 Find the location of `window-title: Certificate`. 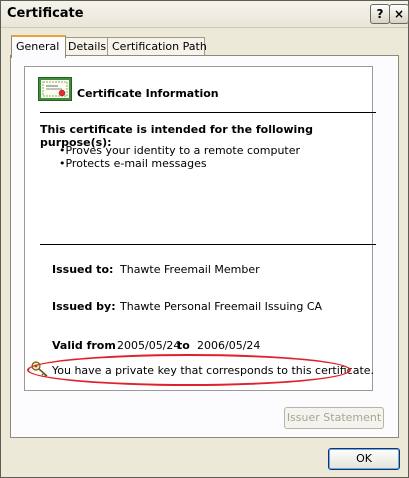

window-title: Certificate is located at coordinates (45, 13).